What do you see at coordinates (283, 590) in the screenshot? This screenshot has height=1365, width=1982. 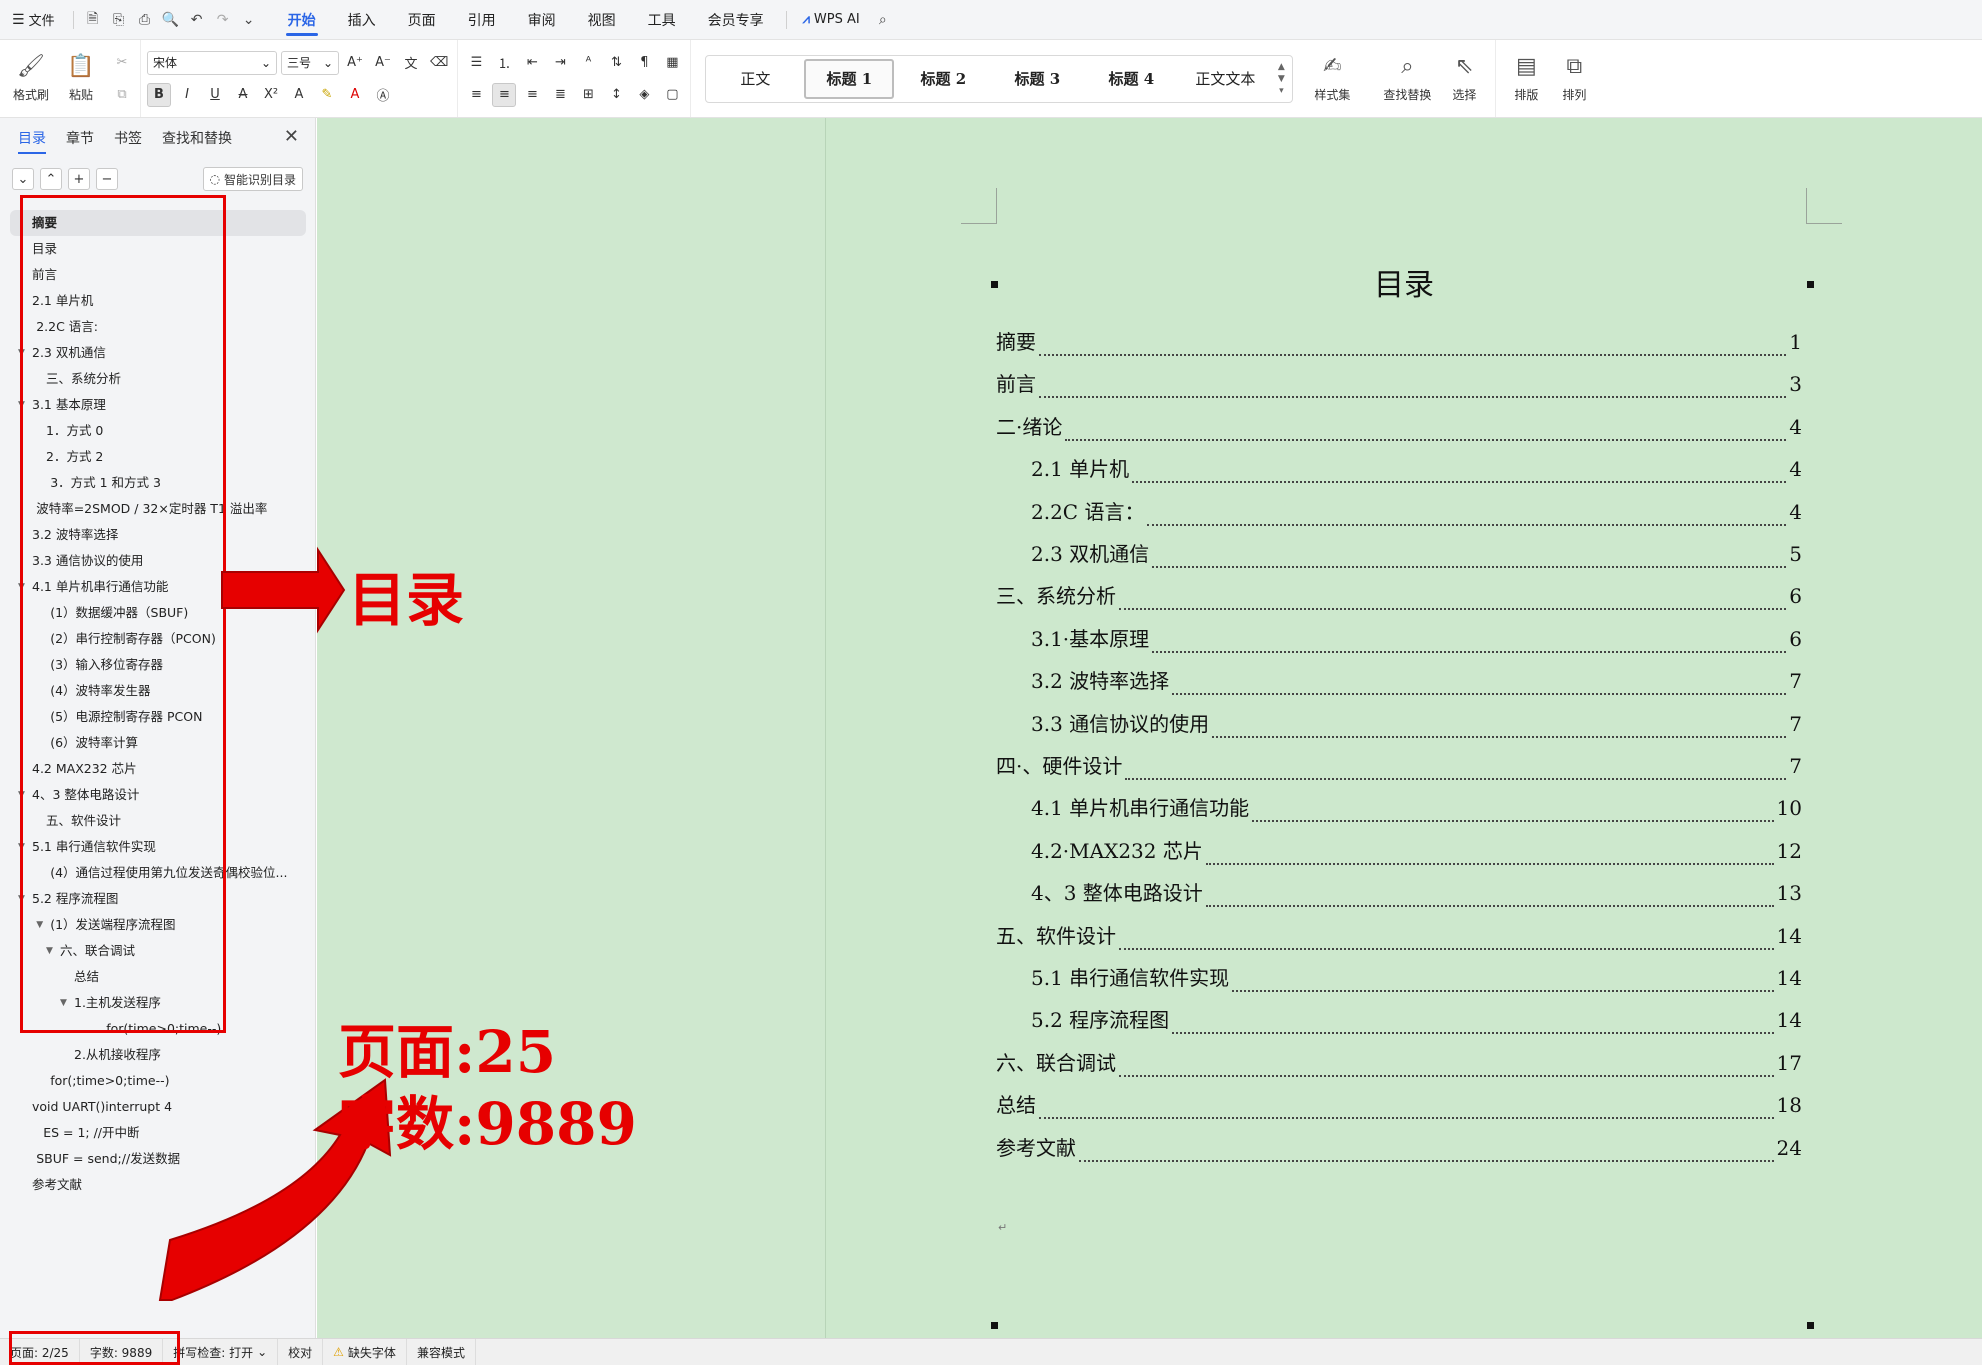 I see `arrow-right-icon` at bounding box center [283, 590].